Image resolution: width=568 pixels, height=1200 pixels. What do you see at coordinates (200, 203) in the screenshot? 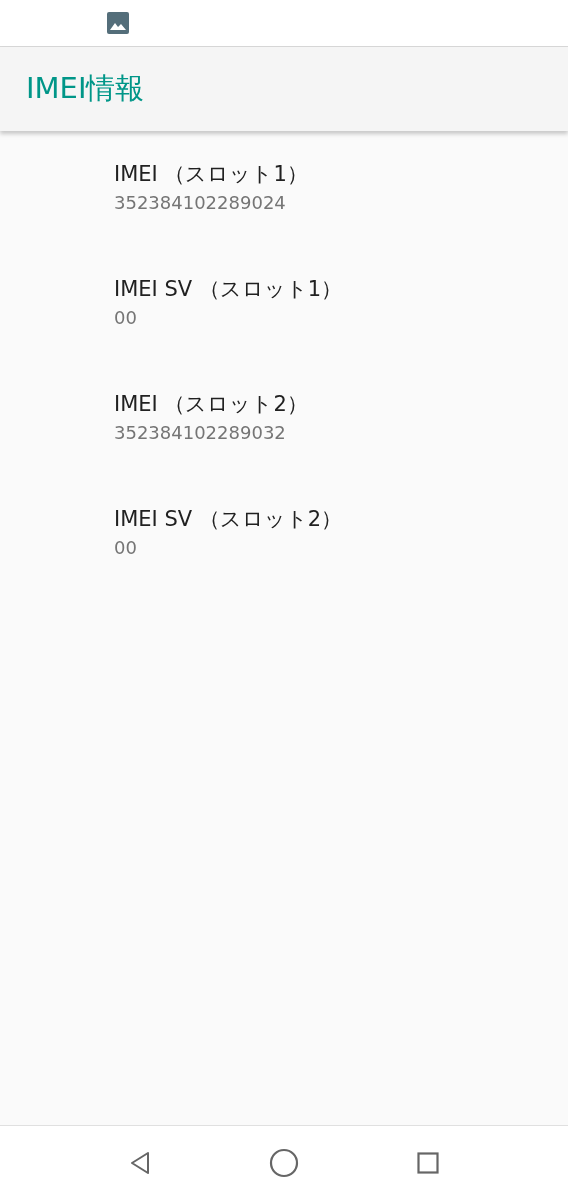
I see `item-value: 352384102289024` at bounding box center [200, 203].